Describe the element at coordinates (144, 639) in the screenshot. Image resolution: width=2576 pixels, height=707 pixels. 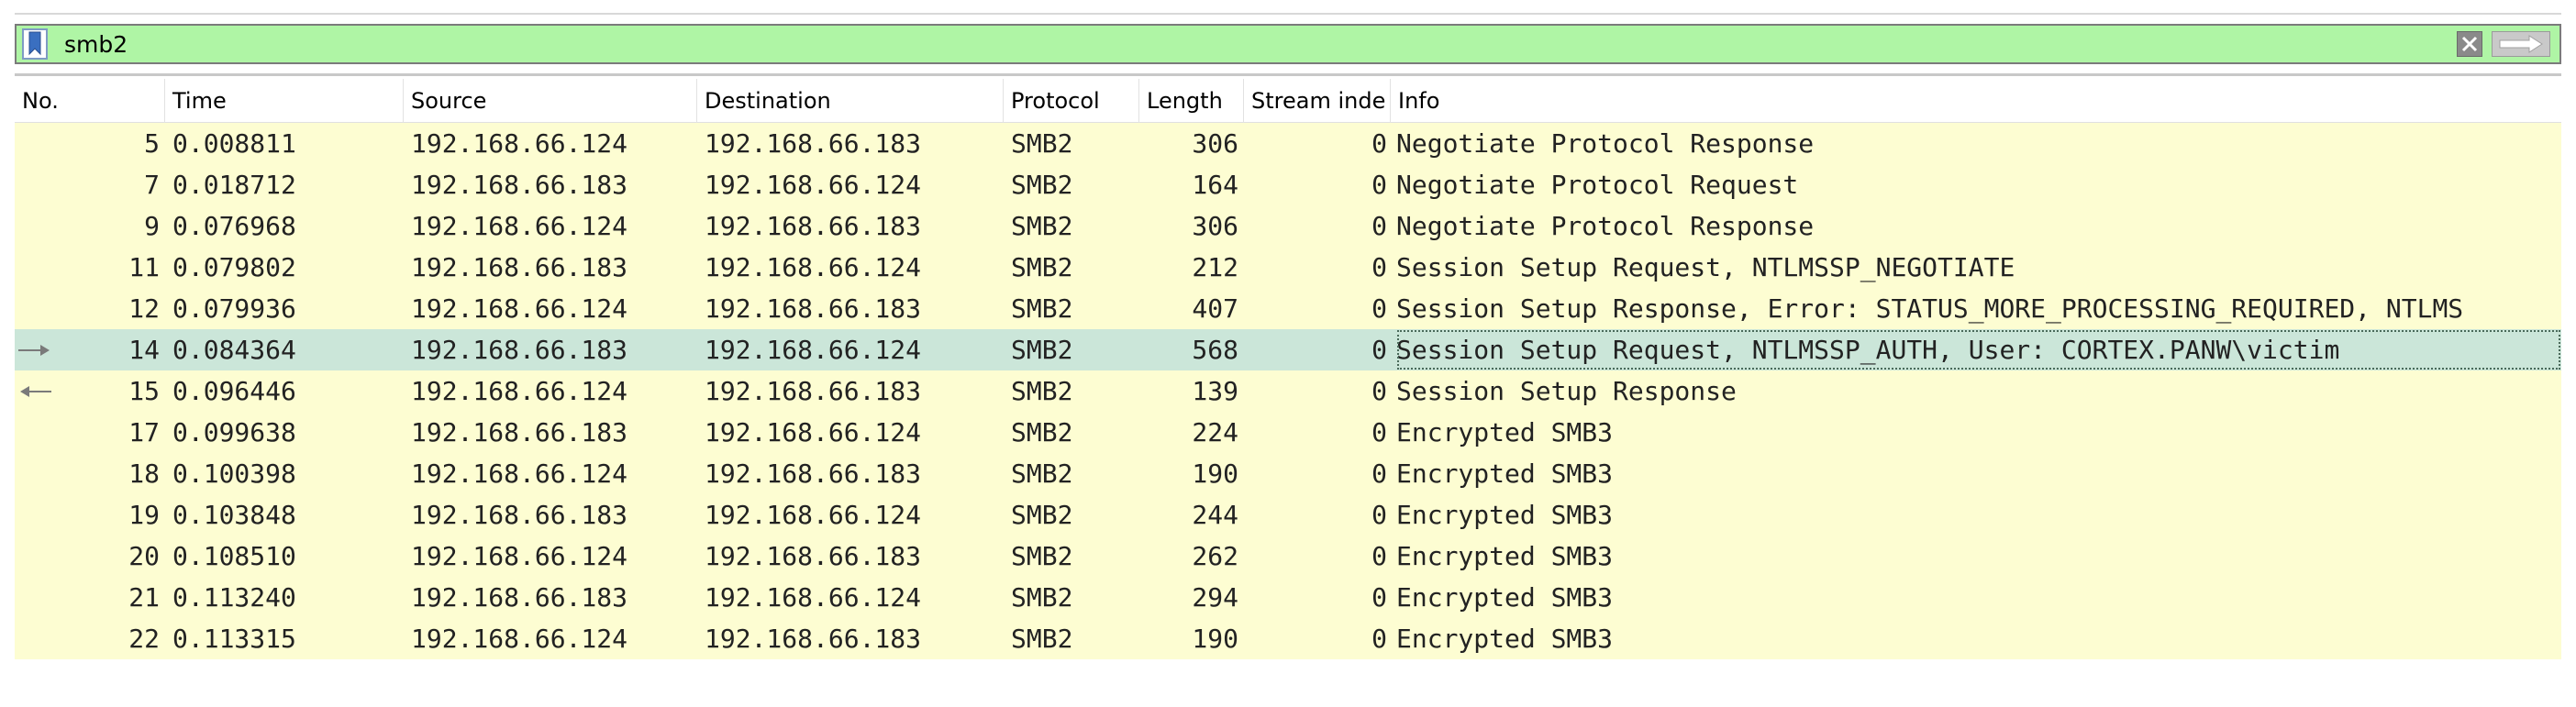
I see `cell-no: 22` at that location.